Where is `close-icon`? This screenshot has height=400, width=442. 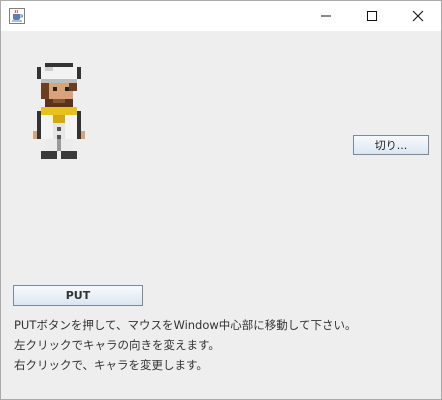
close-icon is located at coordinates (418, 16).